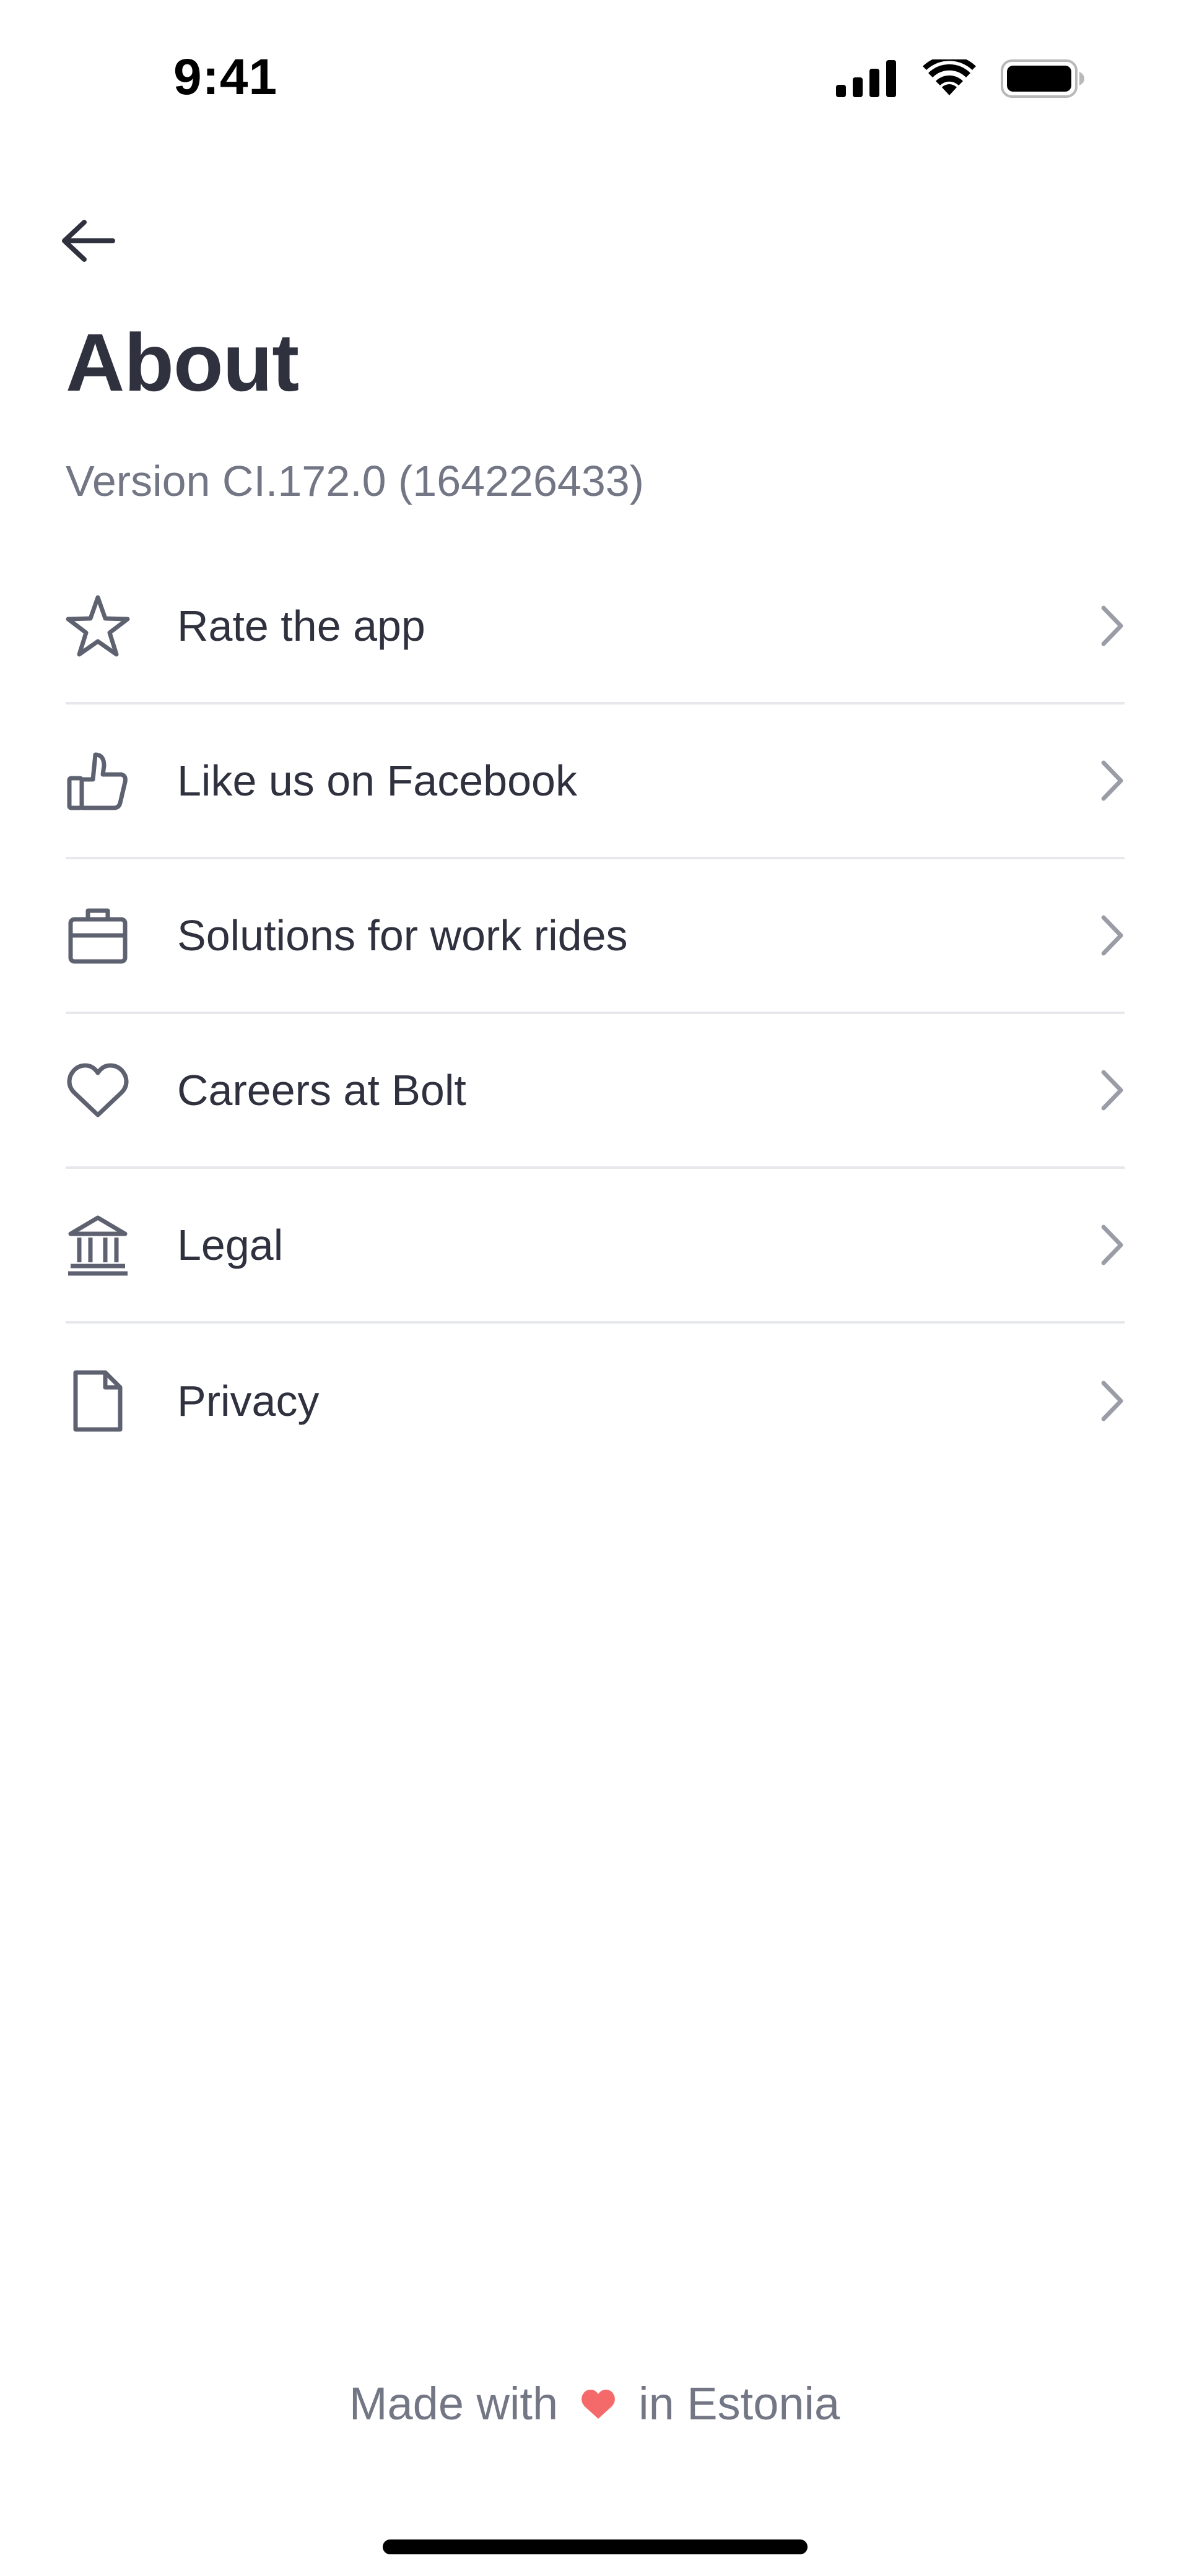 This screenshot has width=1189, height=2576. Describe the element at coordinates (598, 2404) in the screenshot. I see `heart-filled-icon` at that location.